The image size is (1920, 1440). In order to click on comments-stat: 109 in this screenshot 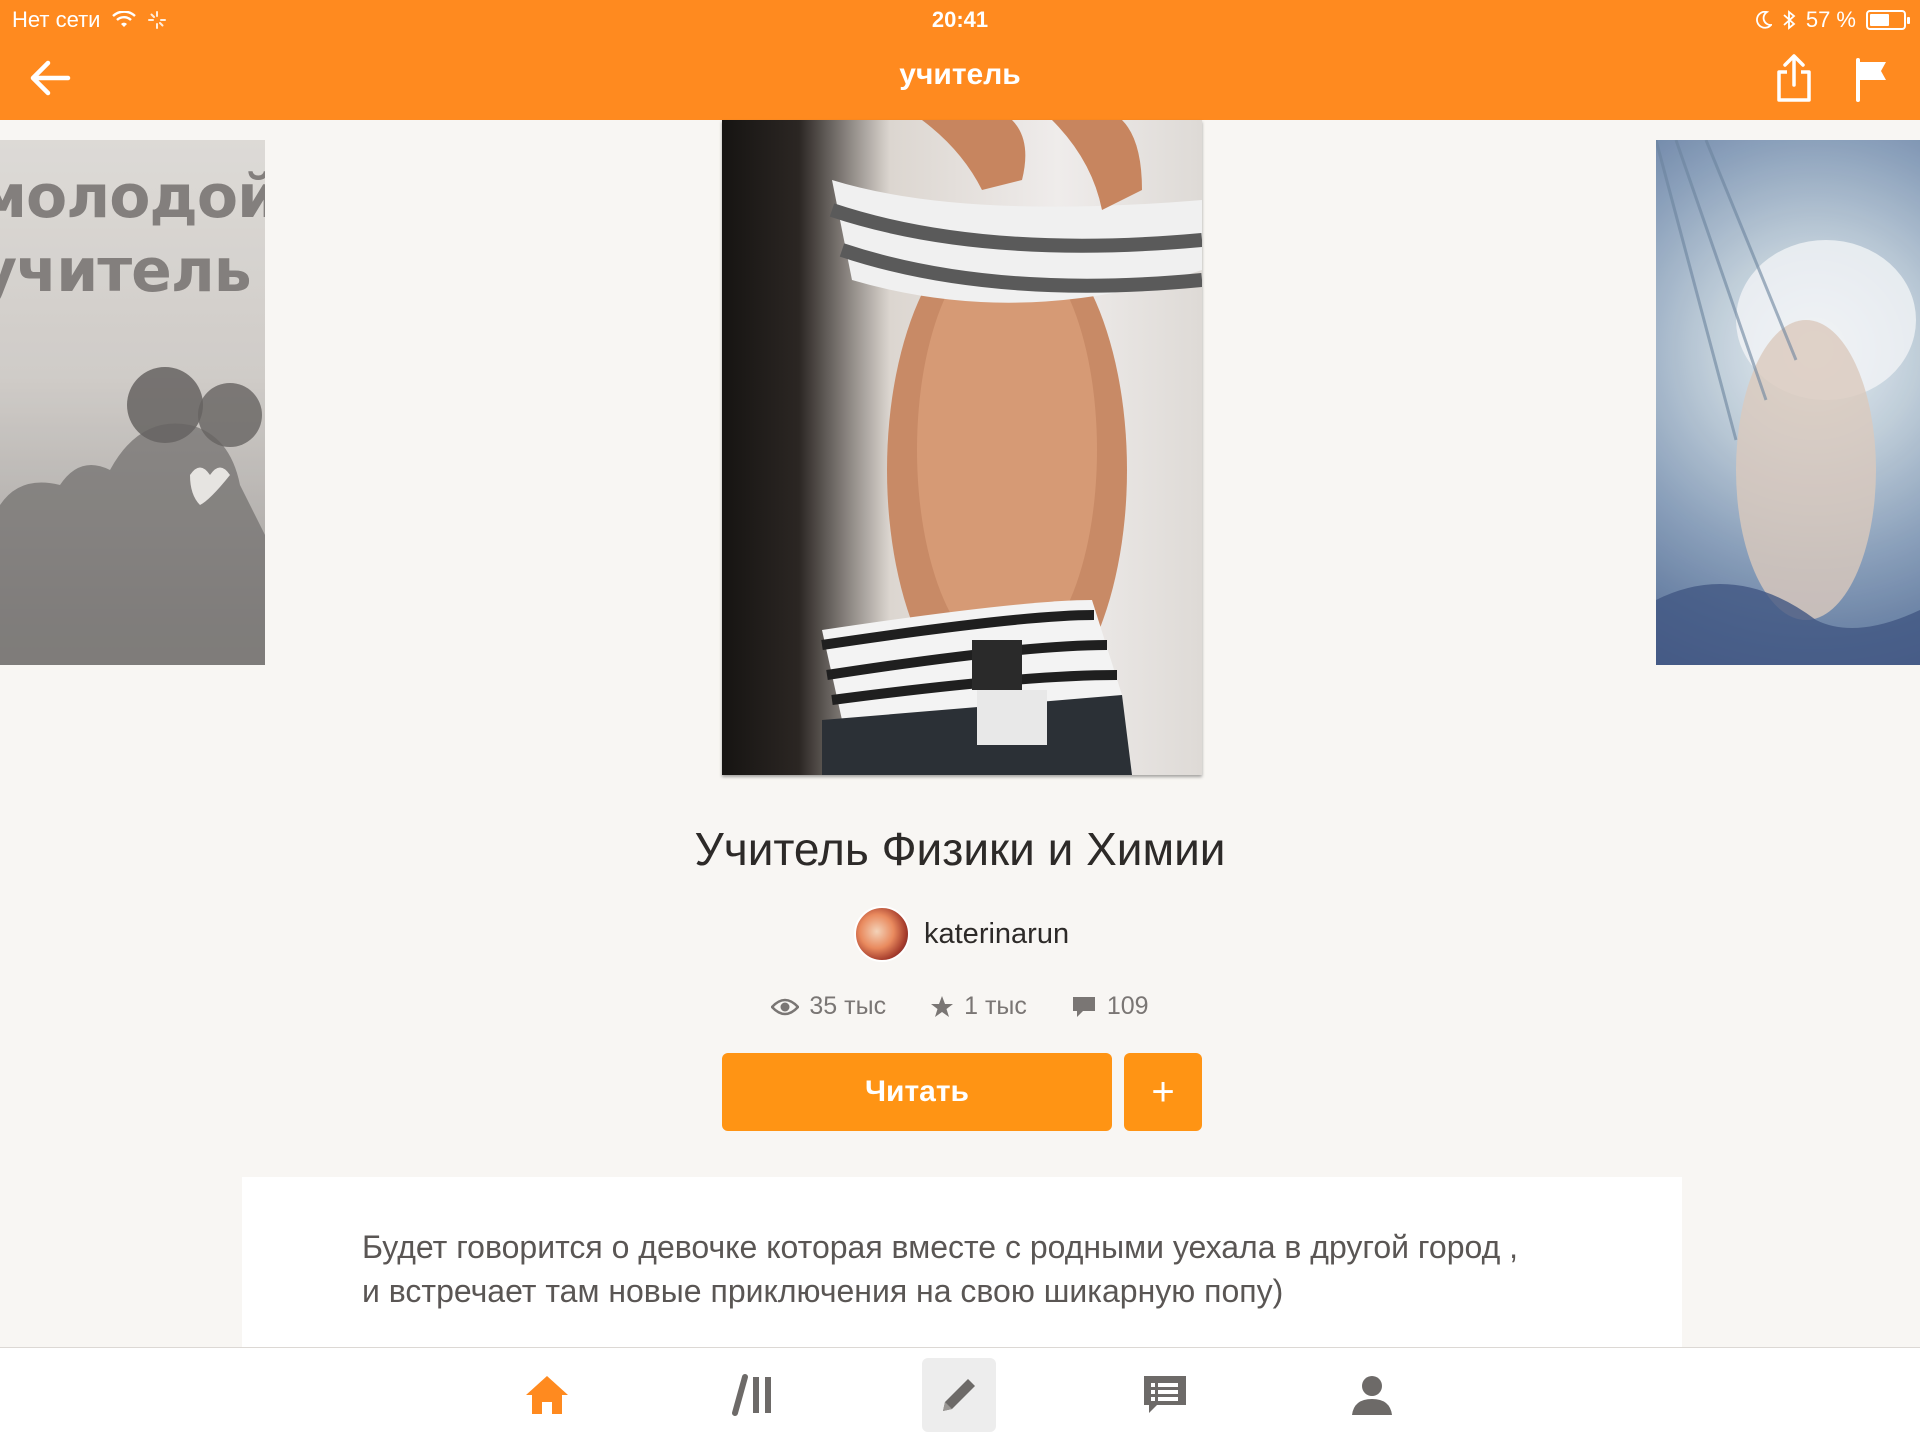, I will do `click(1110, 1006)`.